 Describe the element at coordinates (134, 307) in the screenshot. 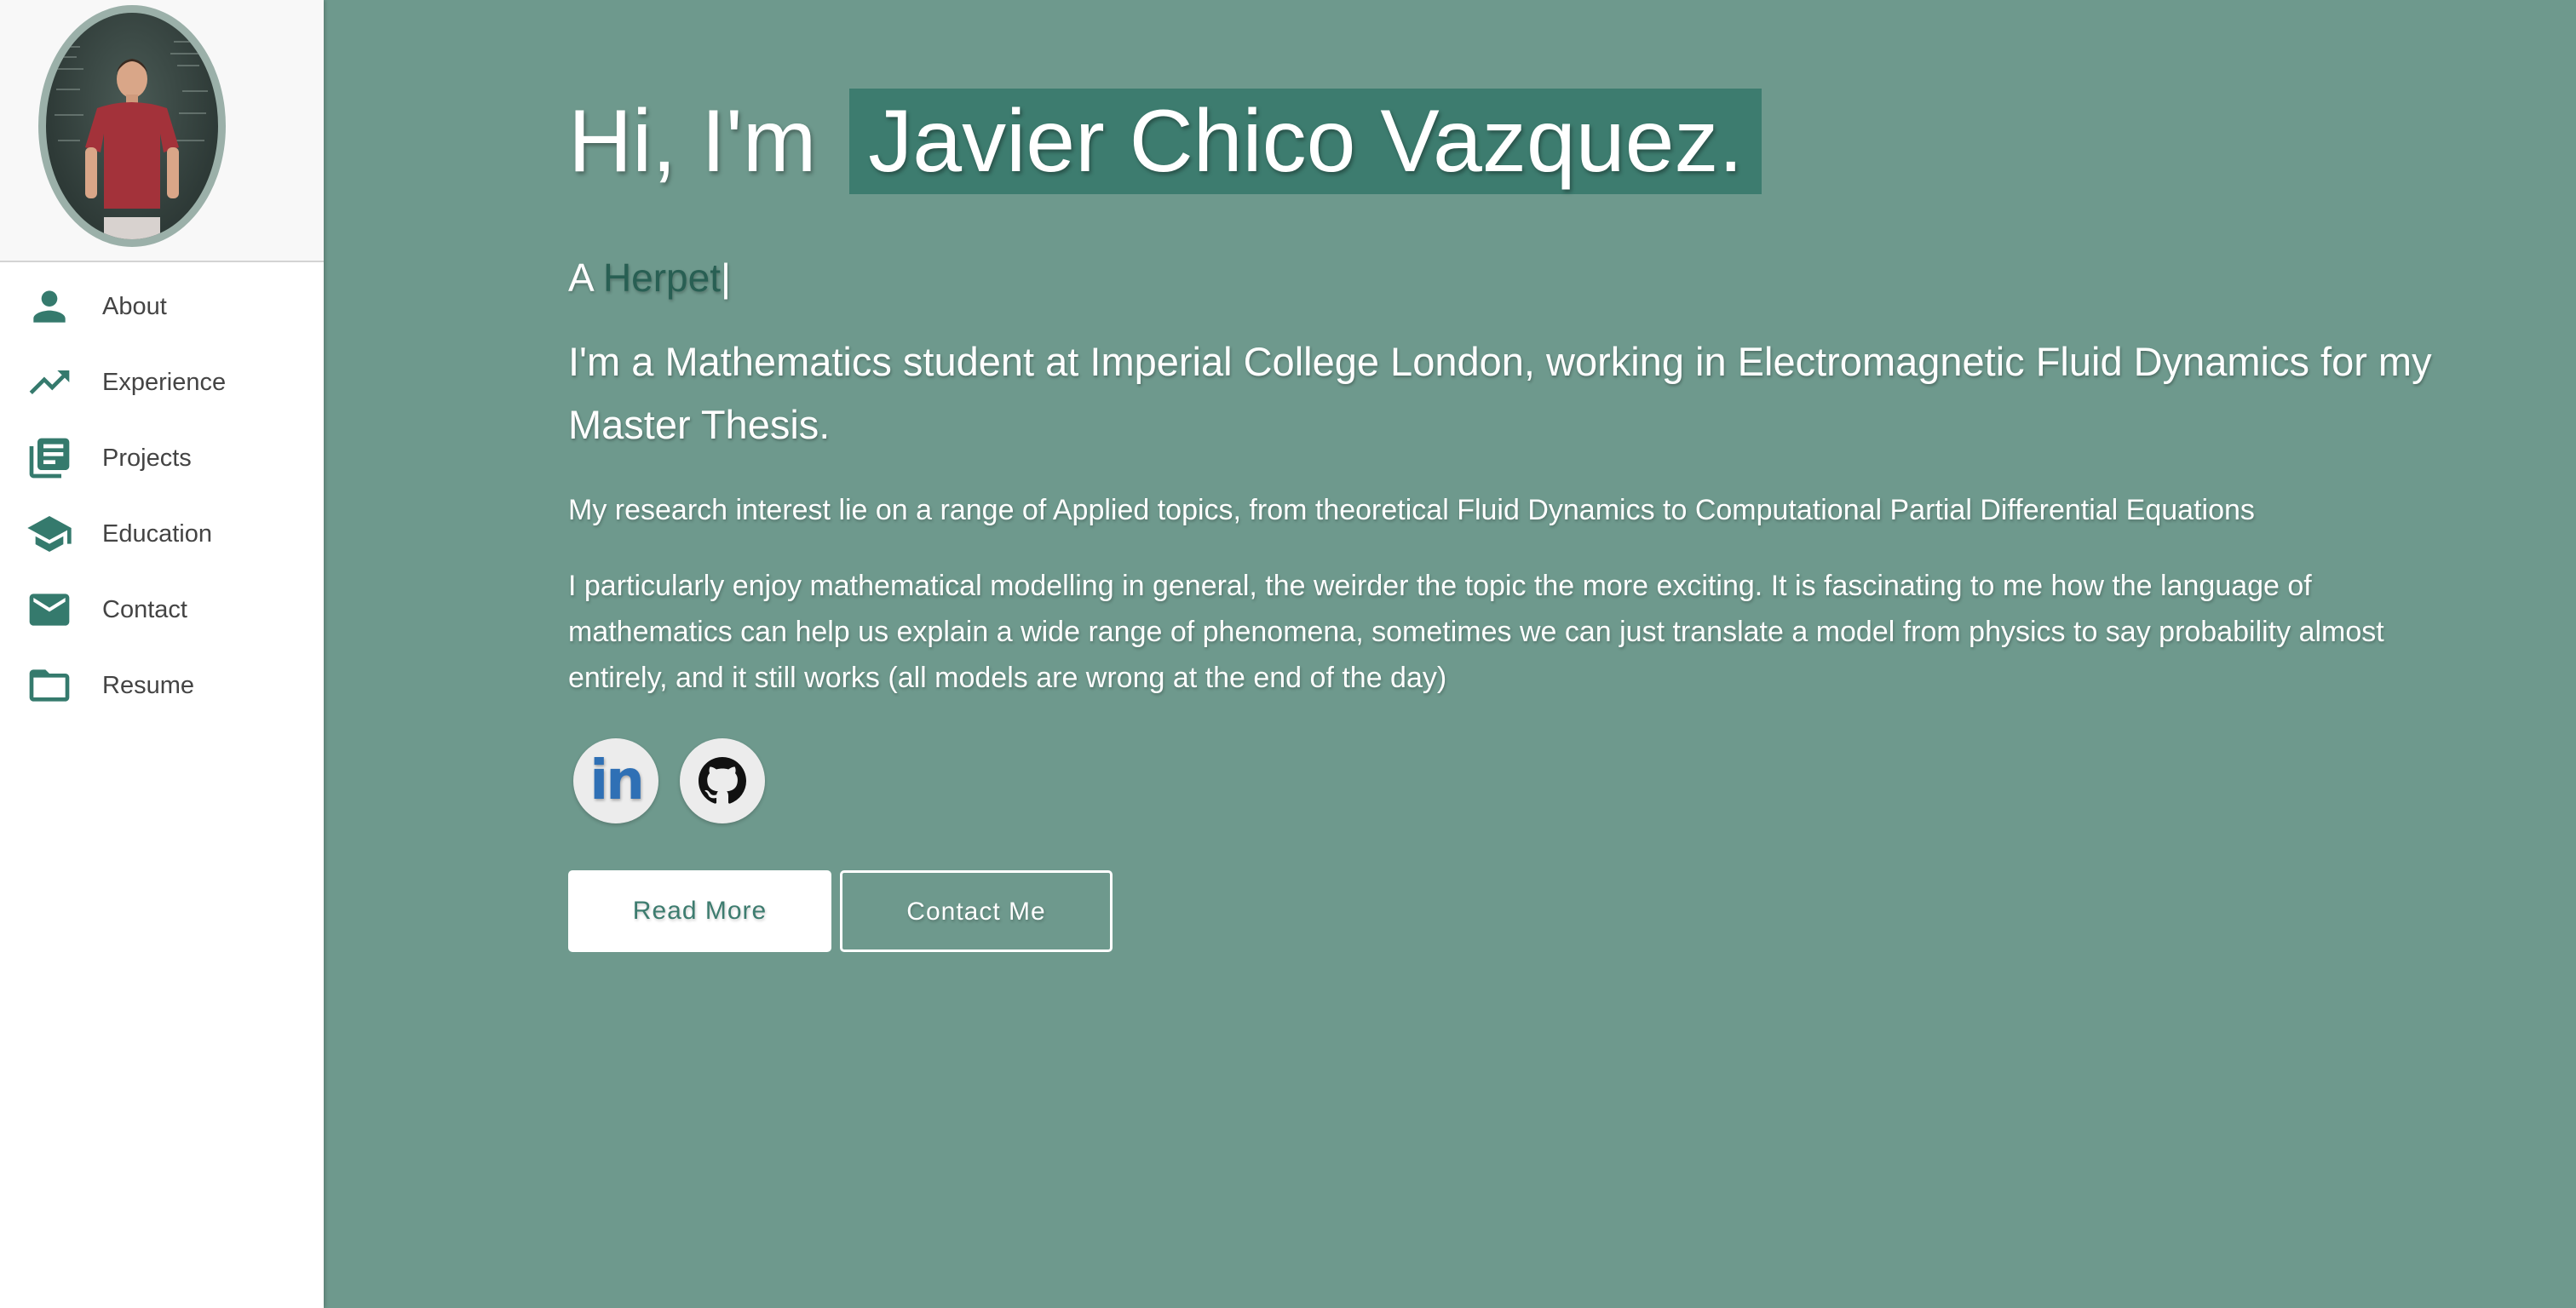

I see `sidebar-item-label: About` at that location.